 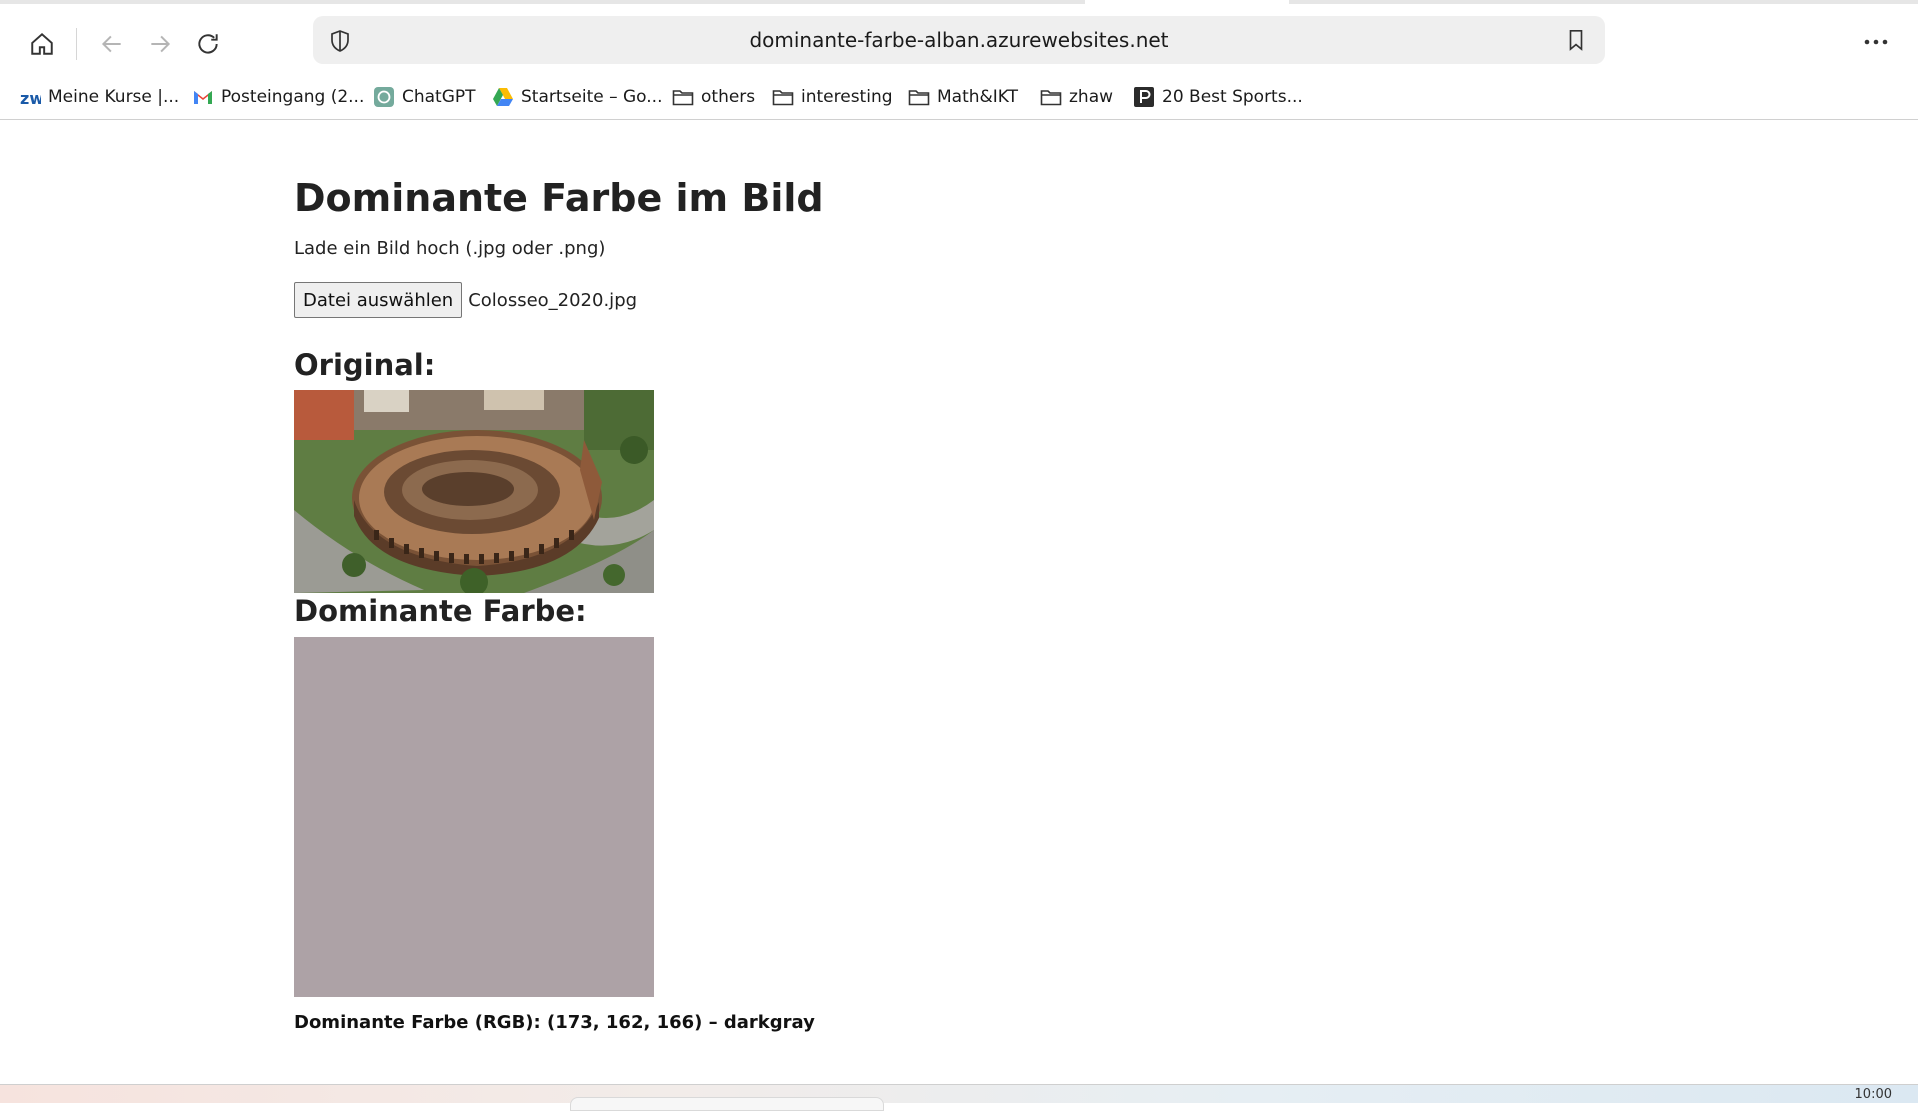 I want to click on bookmark-folder-zhaw: zhaw, so click(x=1076, y=97).